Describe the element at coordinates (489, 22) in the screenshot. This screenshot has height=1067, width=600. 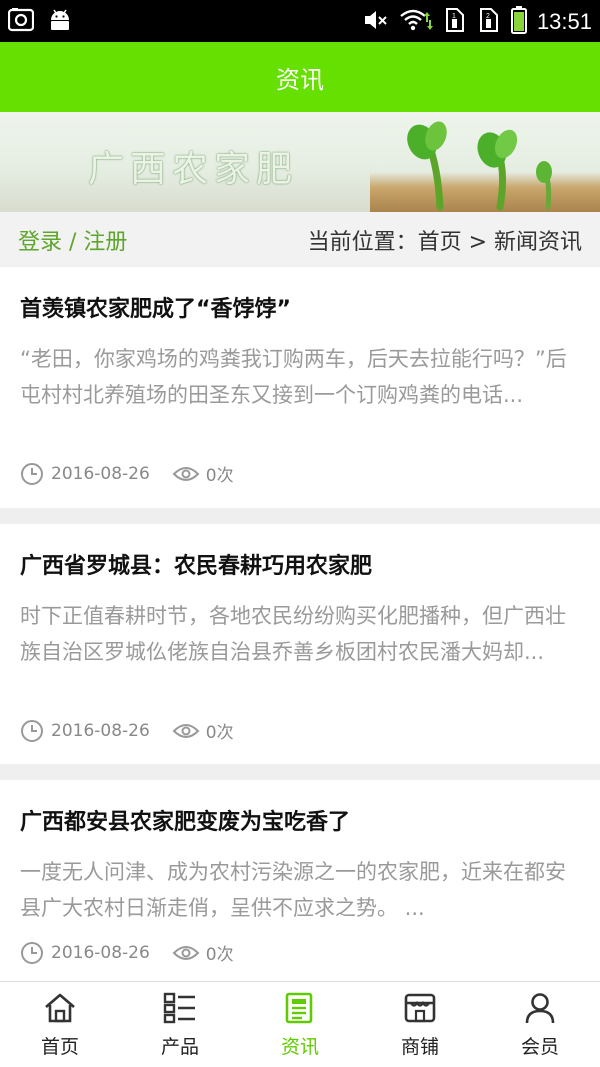
I see `sim2-signal-icon: 2` at that location.